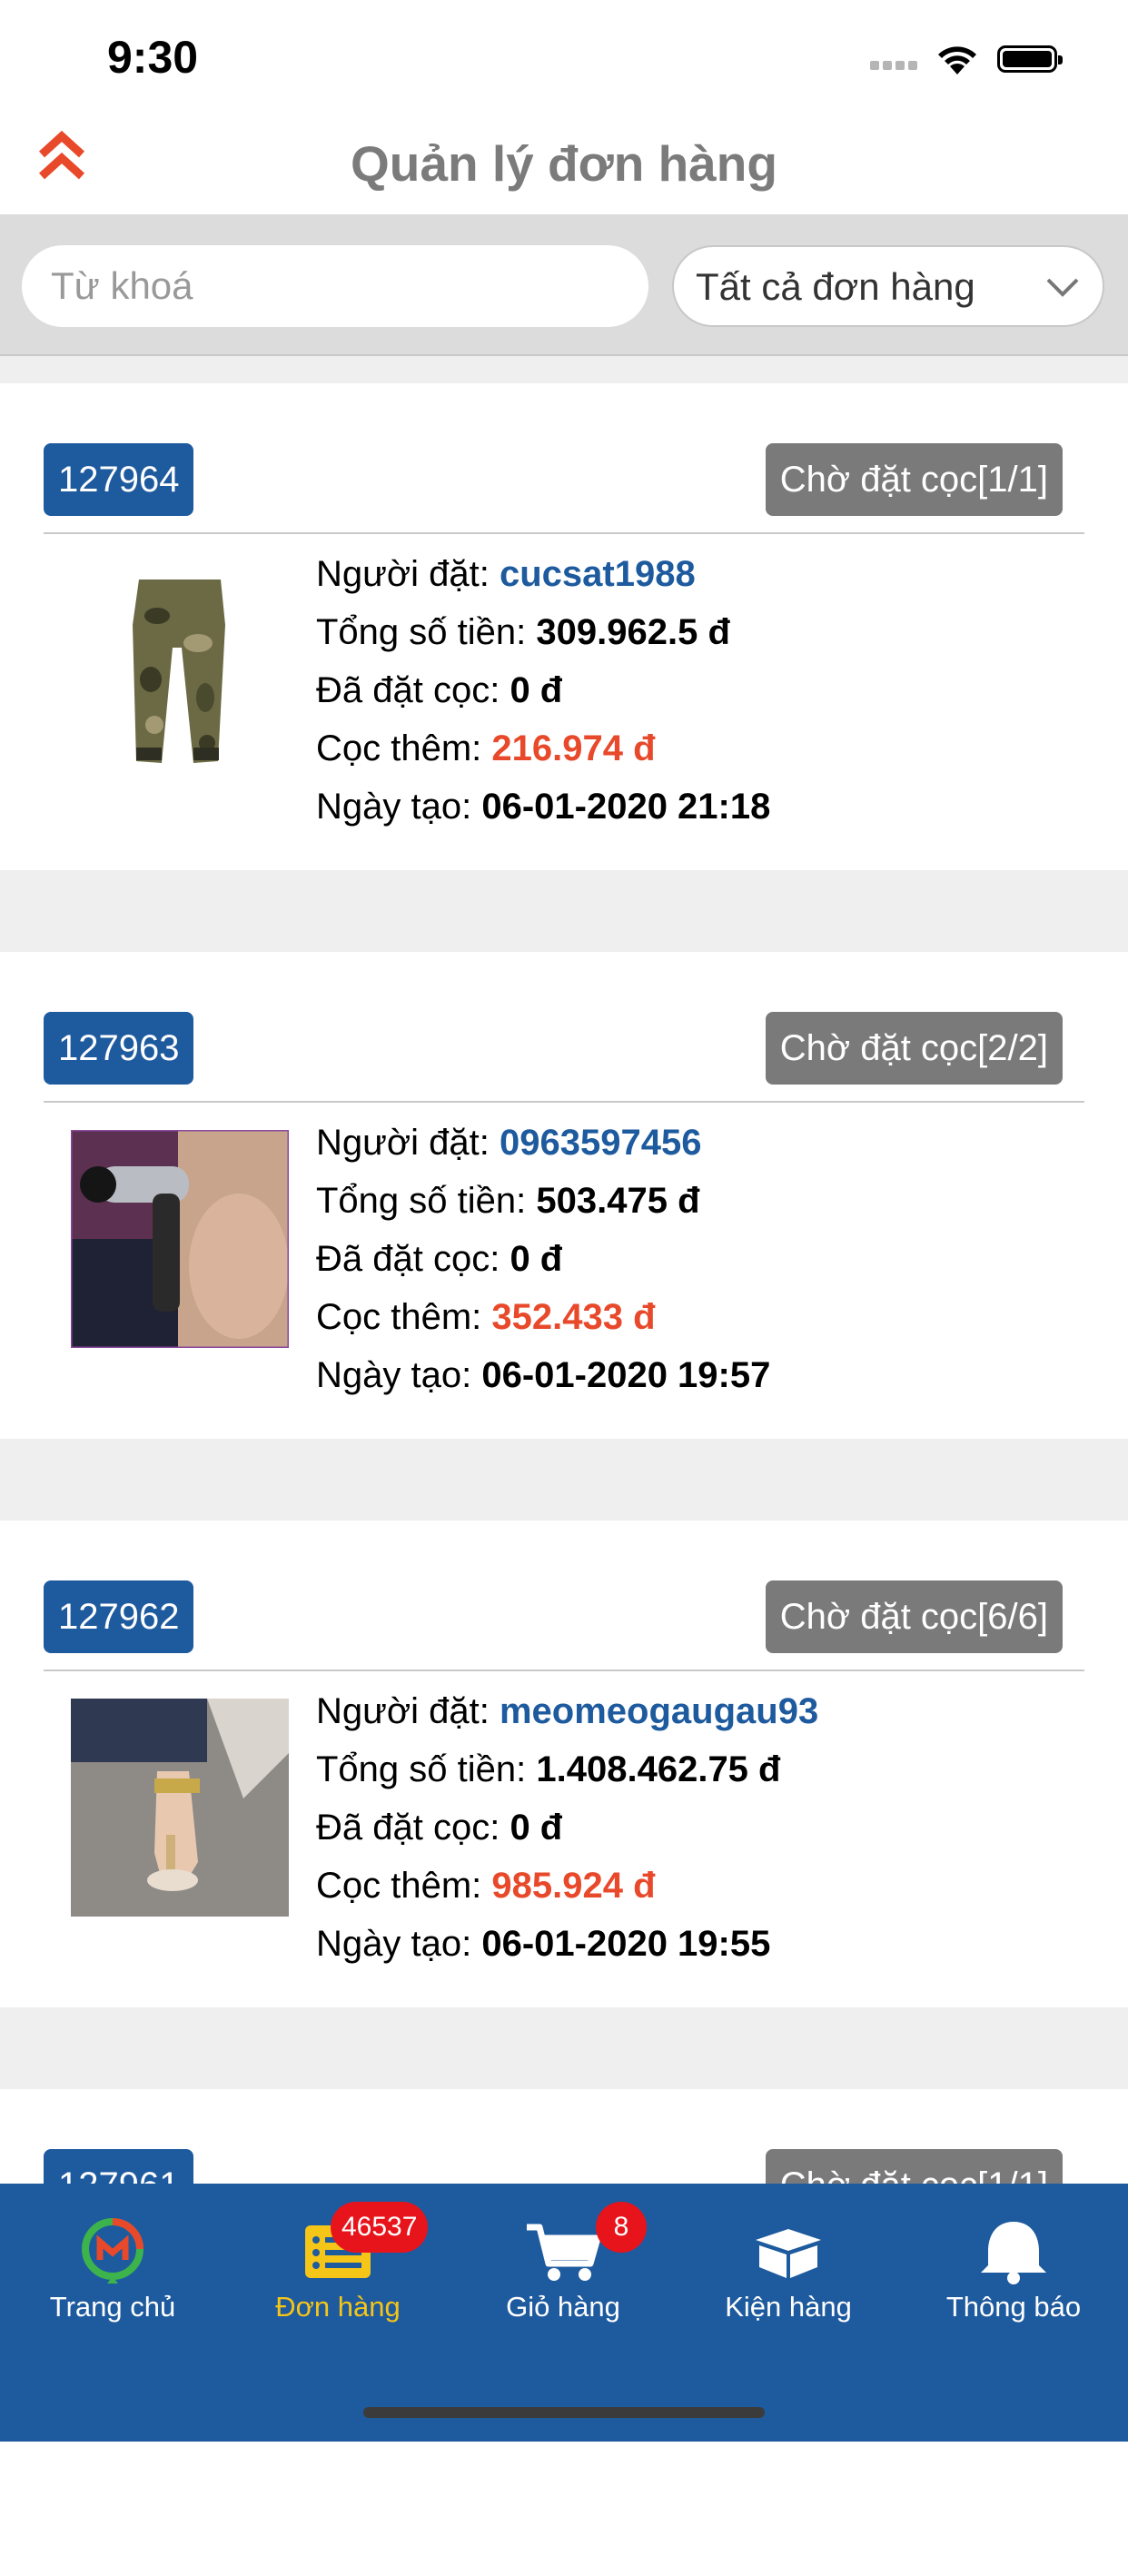 The image size is (1128, 2576). What do you see at coordinates (335, 286) in the screenshot?
I see `search-input` at bounding box center [335, 286].